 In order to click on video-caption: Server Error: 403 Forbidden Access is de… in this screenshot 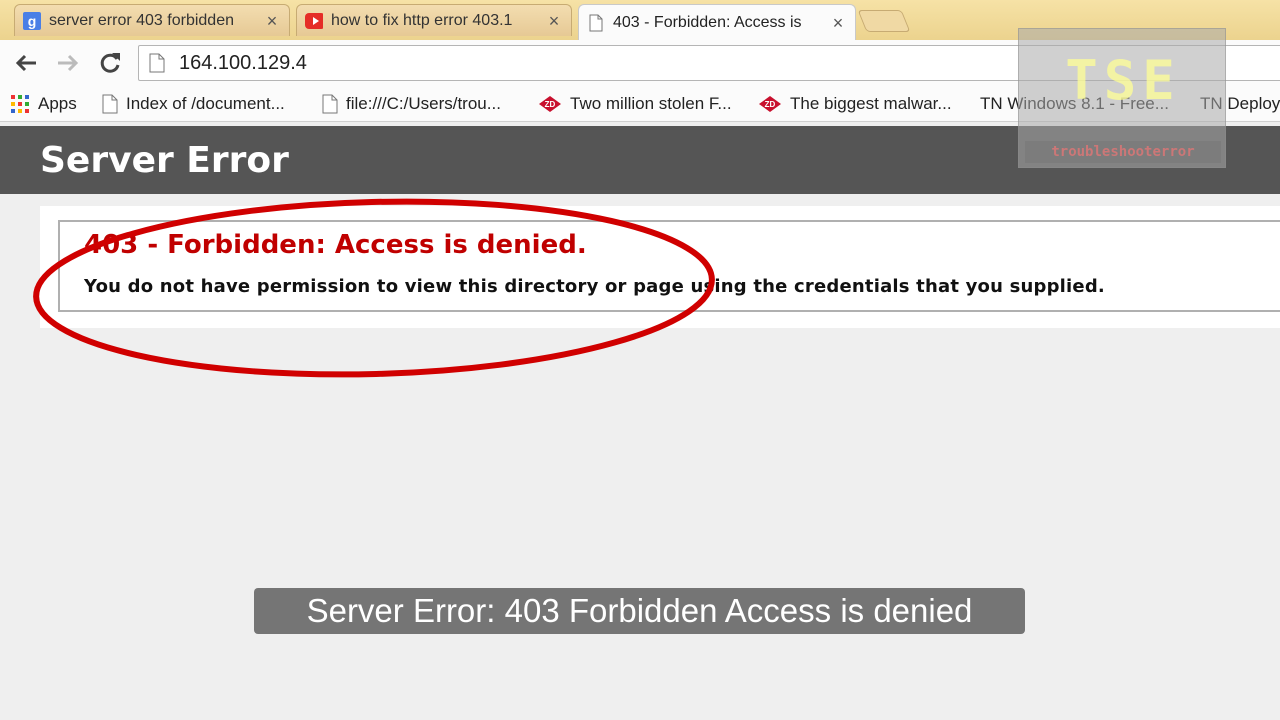, I will do `click(639, 611)`.